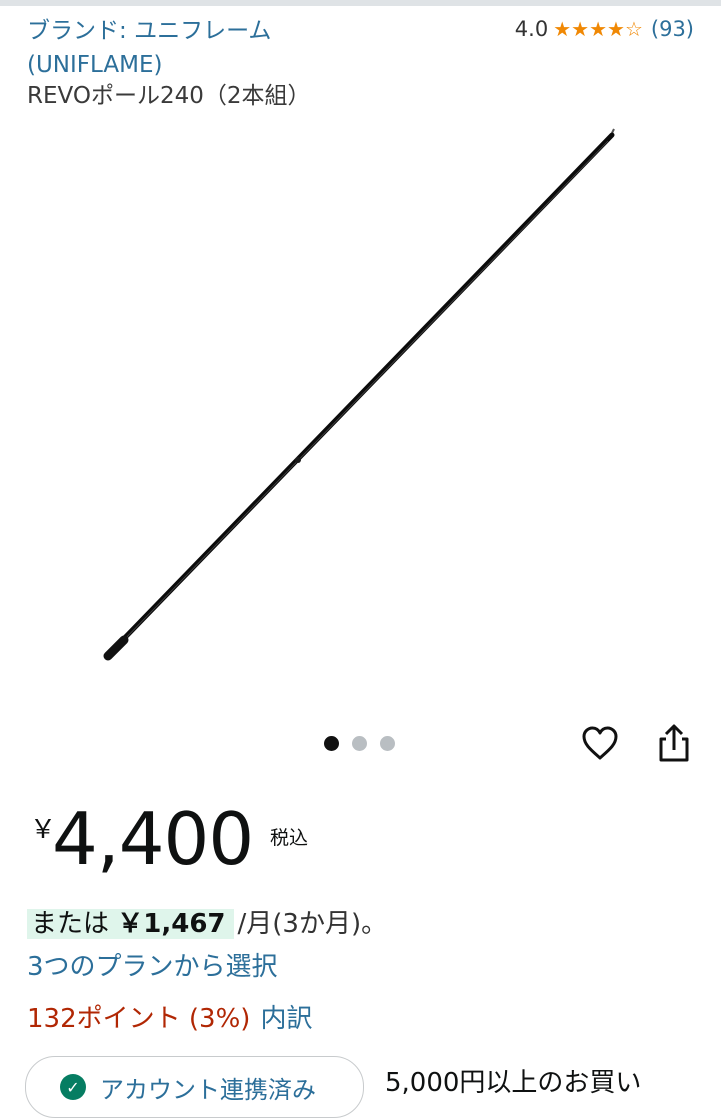  Describe the element at coordinates (286, 1019) in the screenshot. I see `points-breakdown-link: 内訳` at that location.